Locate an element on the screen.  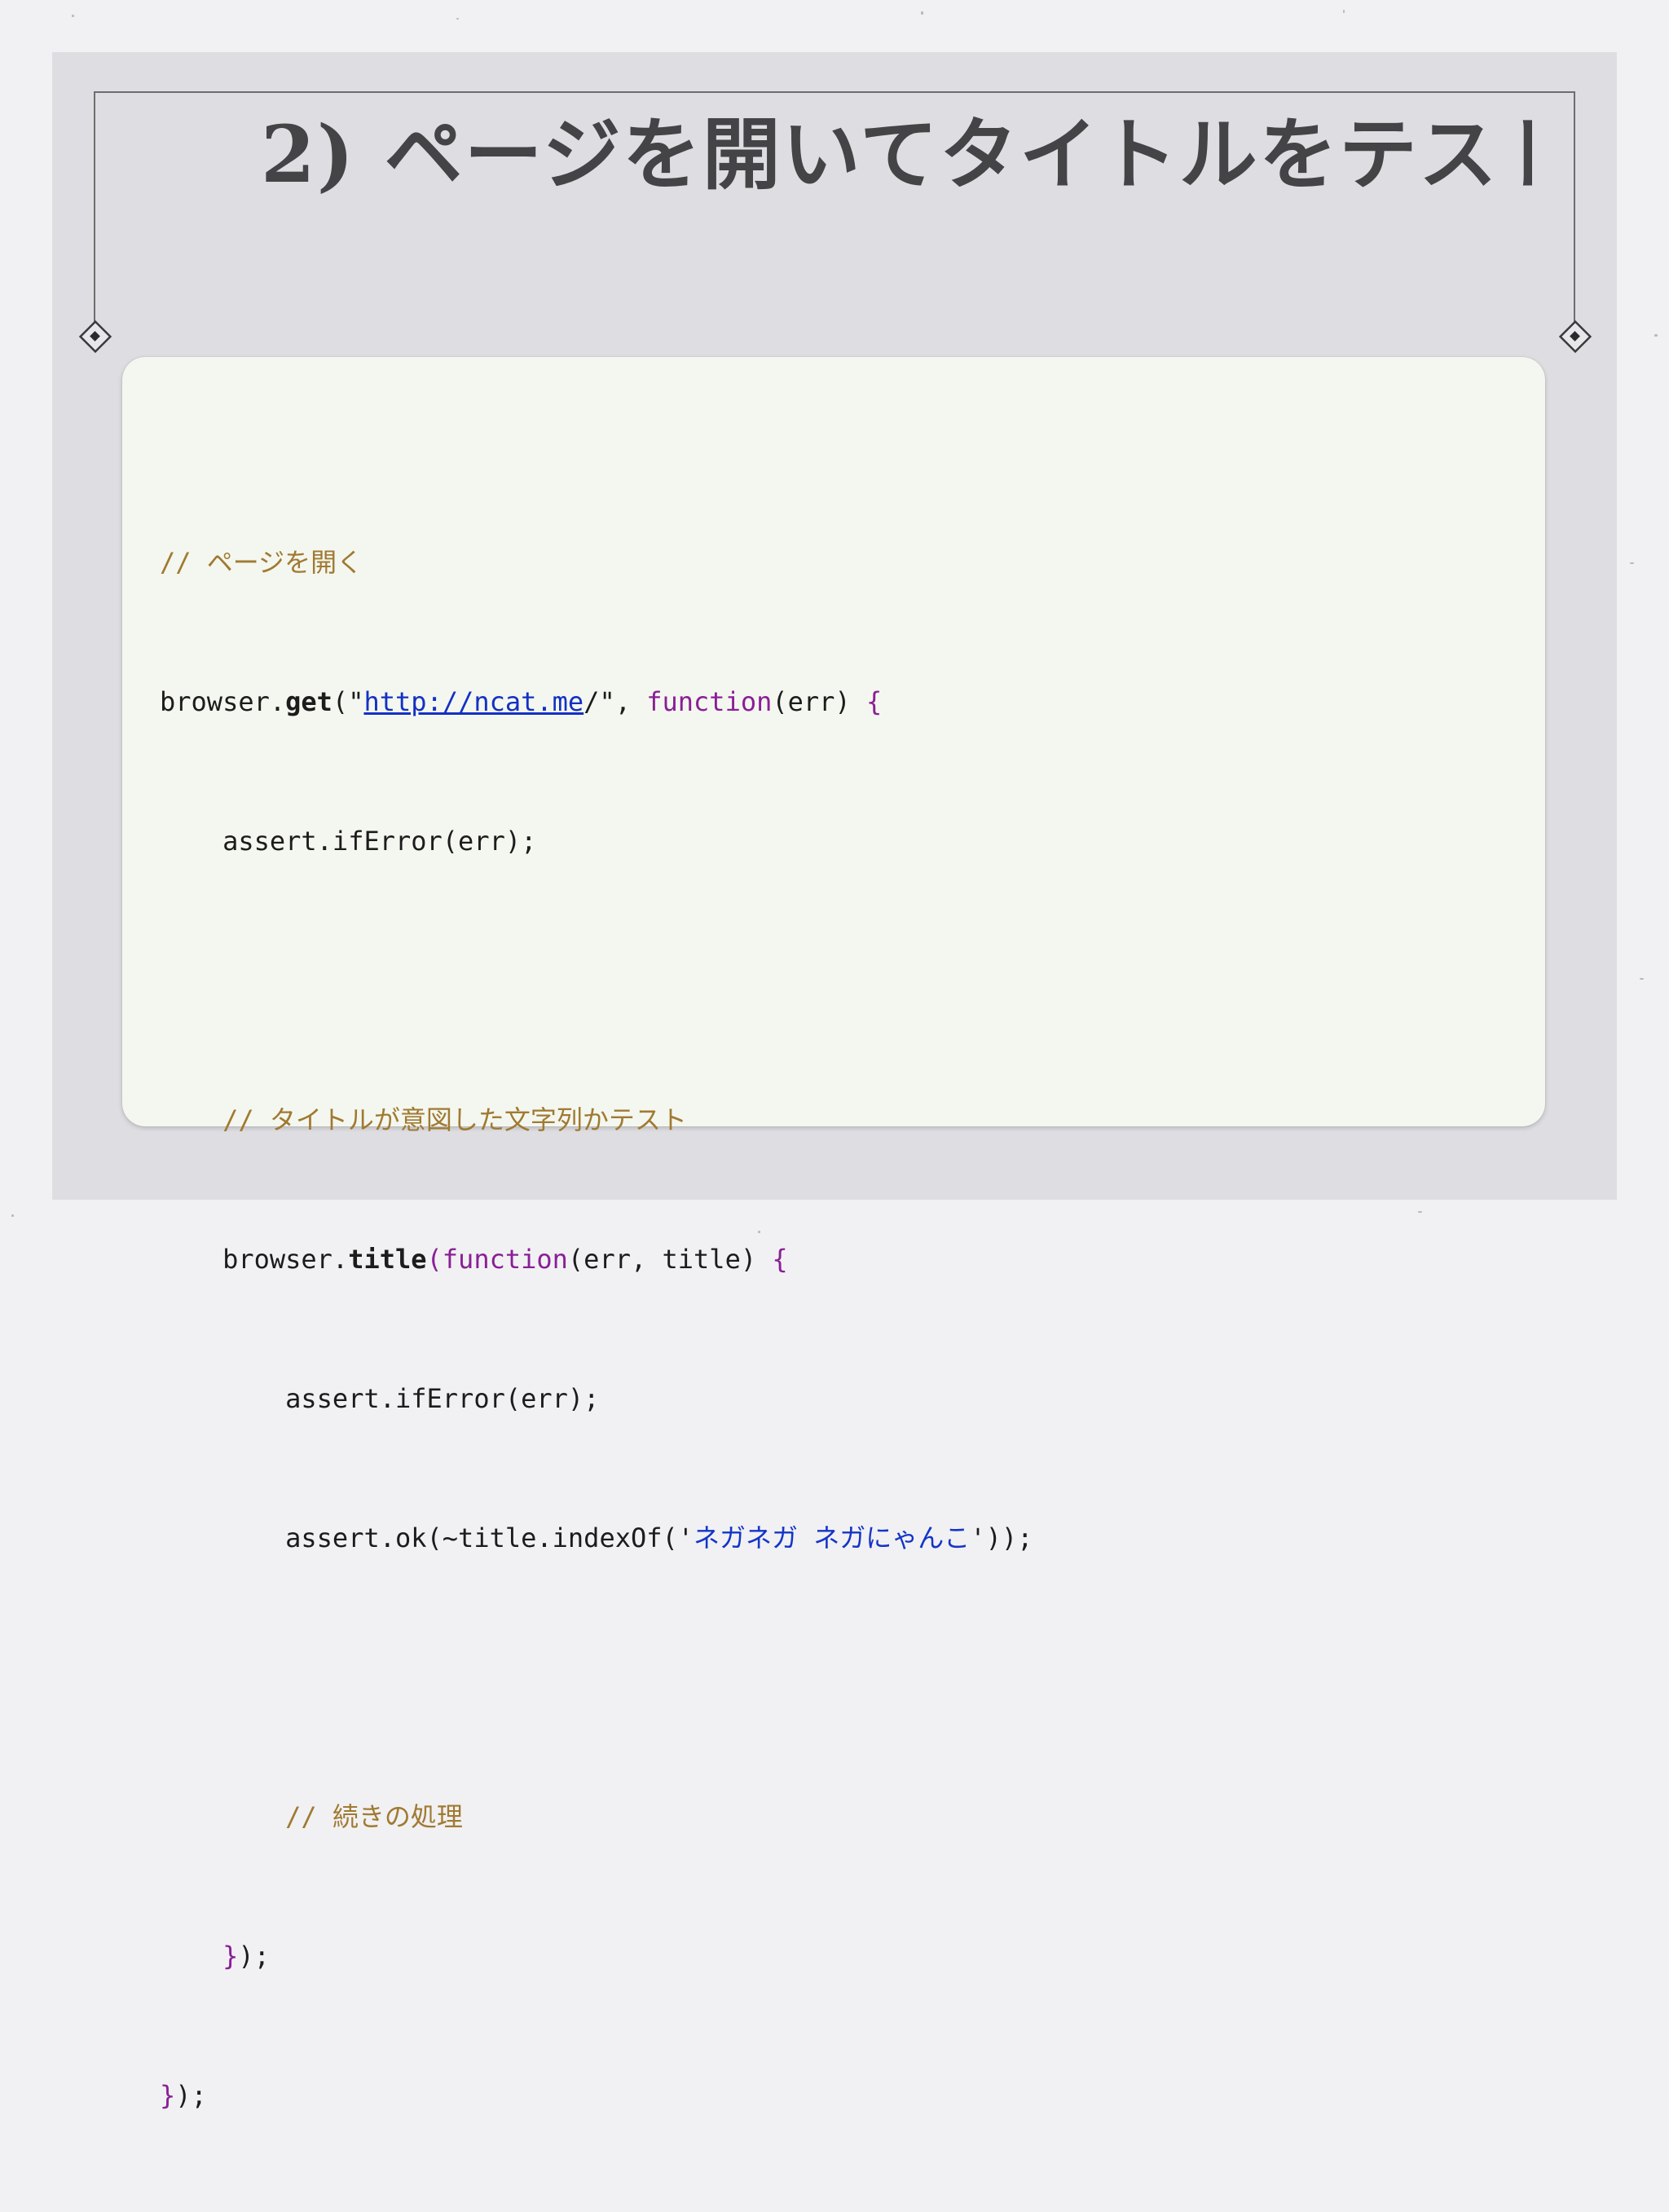
code-line-7: assert.ifError(err); is located at coordinates (596, 1399).